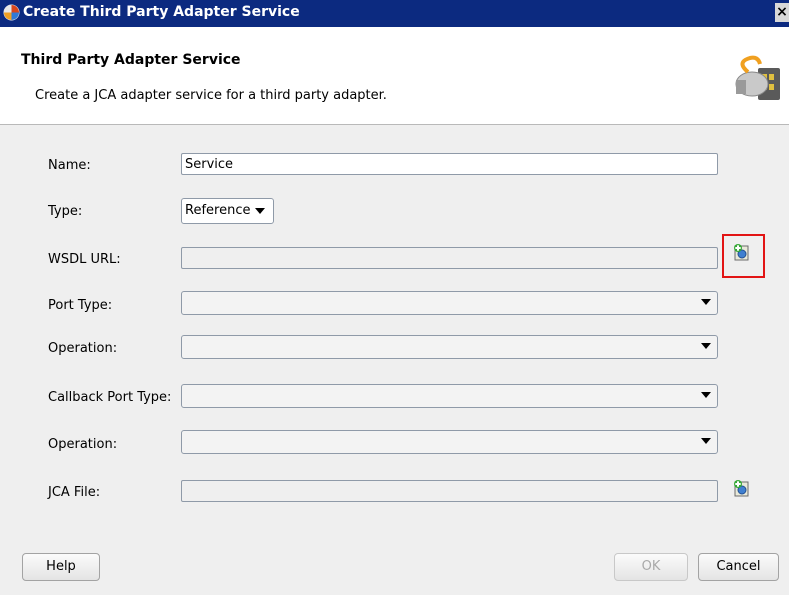  I want to click on name-field, so click(449, 164).